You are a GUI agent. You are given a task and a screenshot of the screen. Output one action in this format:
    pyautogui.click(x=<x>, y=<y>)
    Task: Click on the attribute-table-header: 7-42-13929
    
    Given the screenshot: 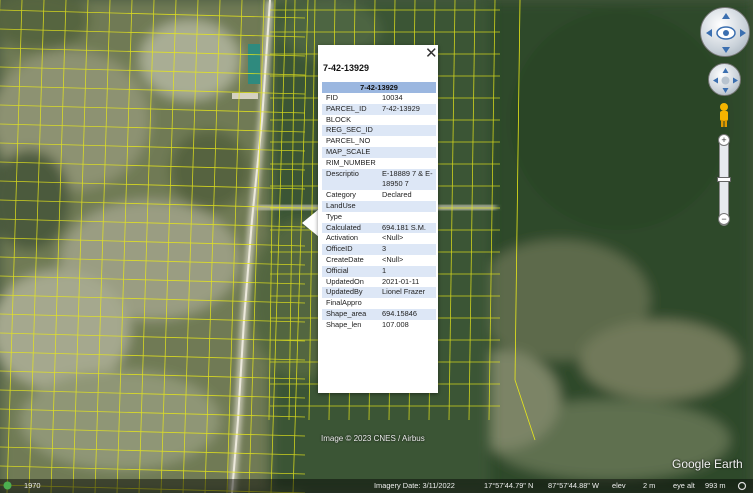 What is the action you would take?
    pyautogui.click(x=379, y=87)
    